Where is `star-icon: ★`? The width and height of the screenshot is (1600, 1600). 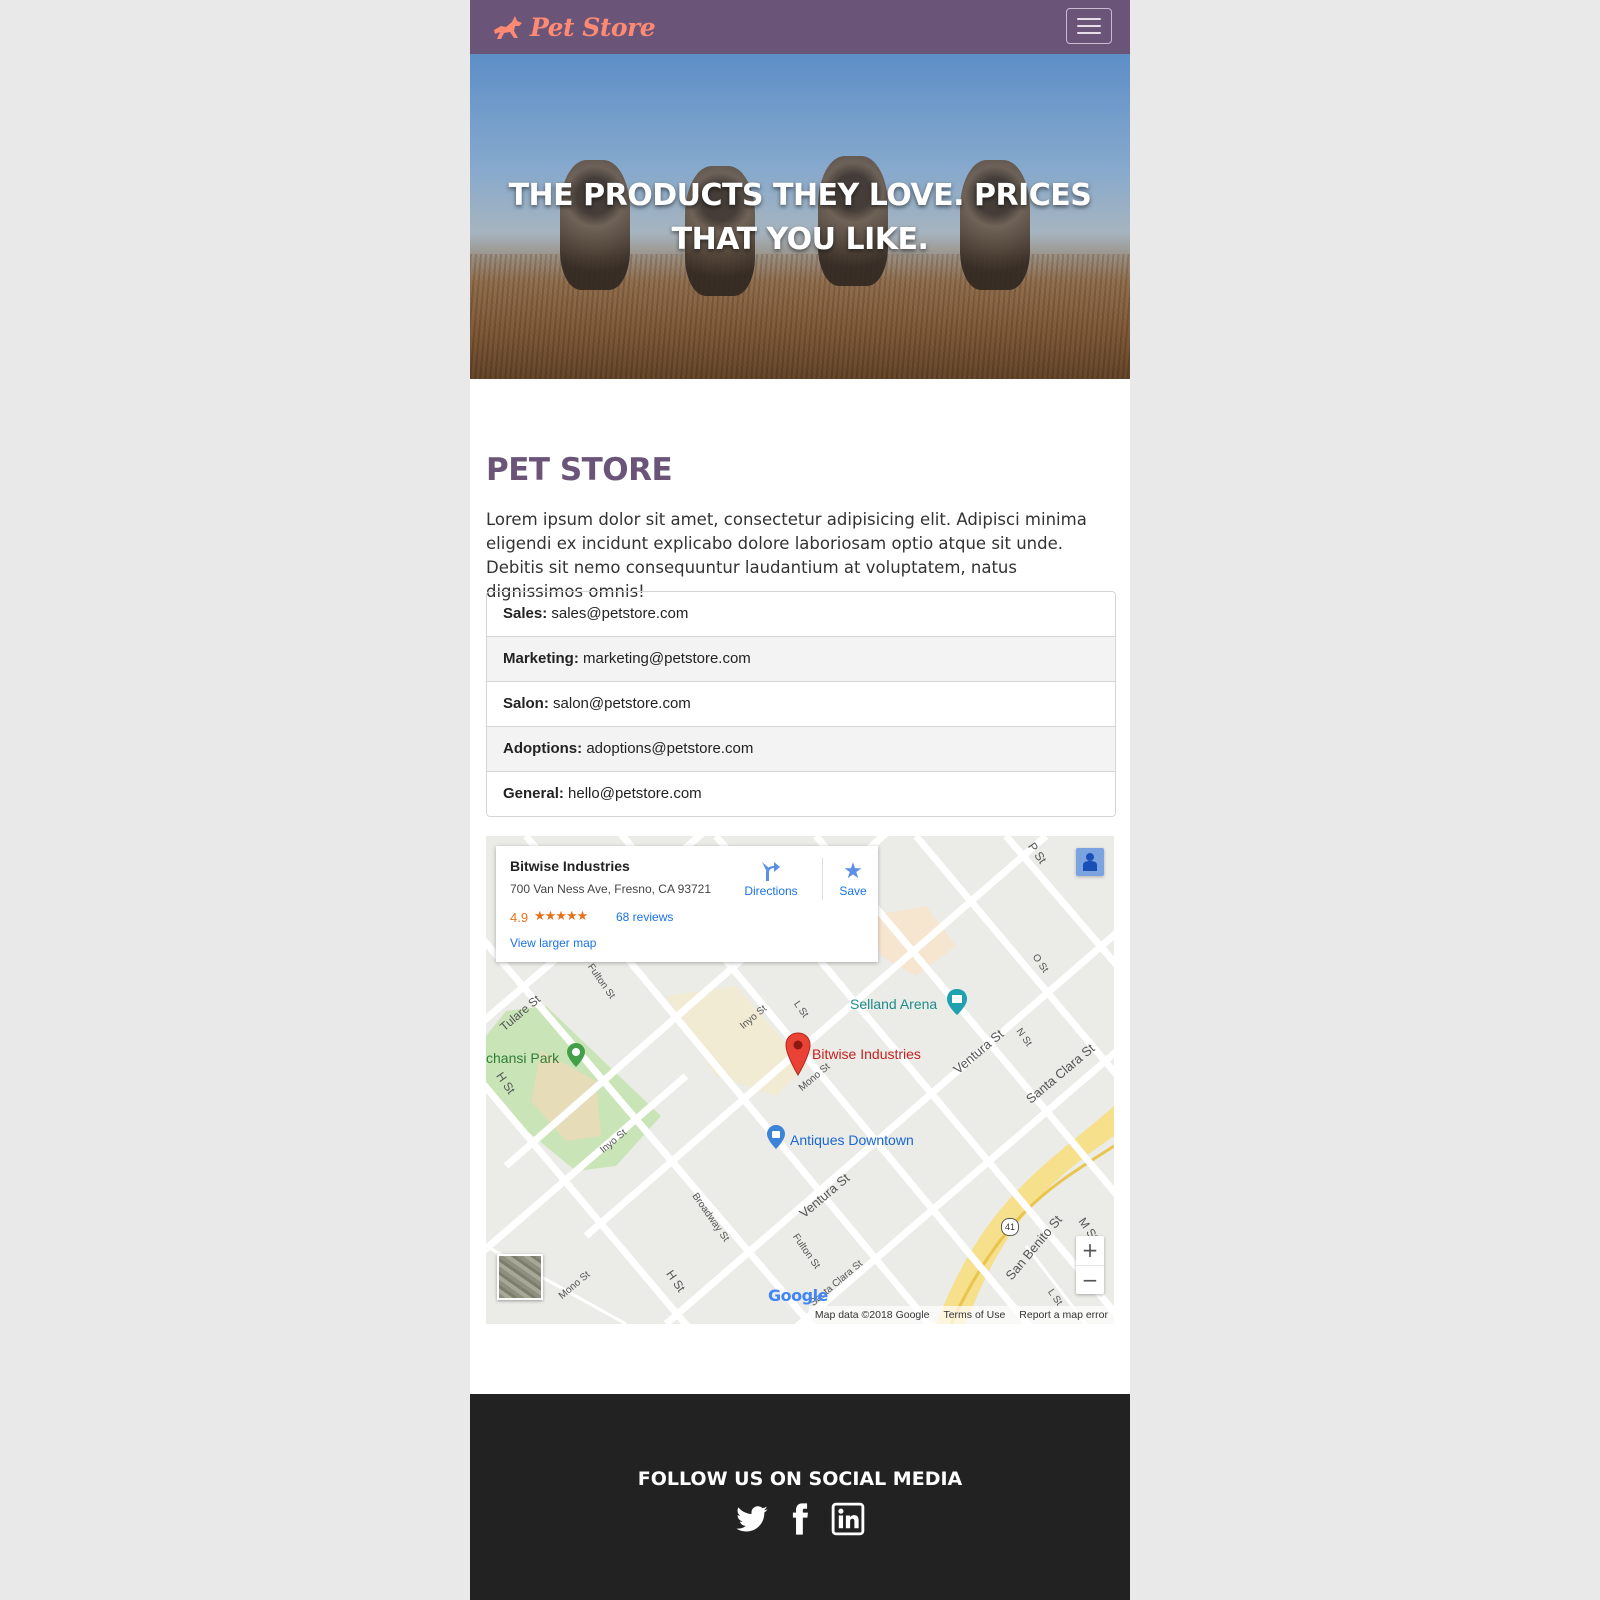
star-icon: ★ is located at coordinates (853, 870).